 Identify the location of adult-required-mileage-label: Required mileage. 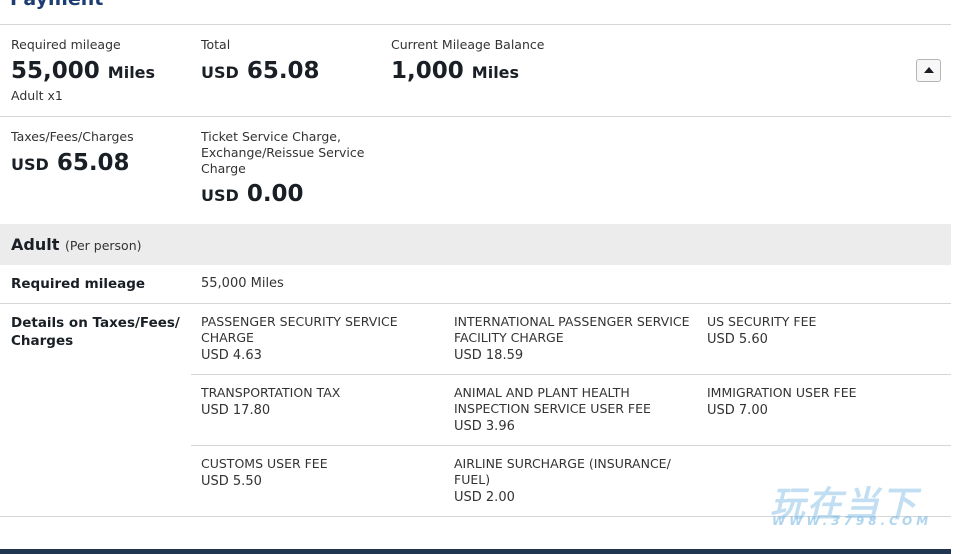
(78, 284).